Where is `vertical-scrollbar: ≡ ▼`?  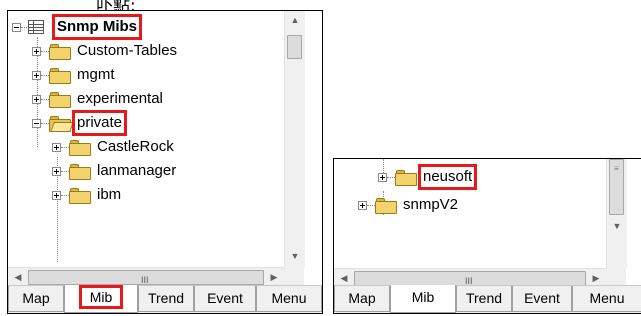 vertical-scrollbar: ≡ ▼ is located at coordinates (616, 213).